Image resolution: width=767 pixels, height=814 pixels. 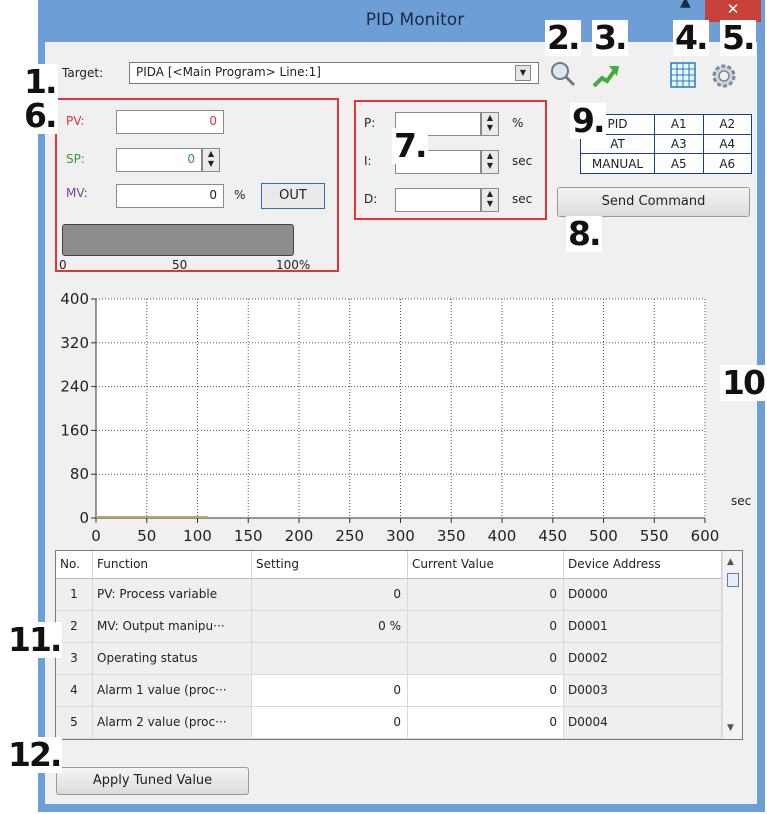 I want to click on step-number-9: 9., so click(x=588, y=120).